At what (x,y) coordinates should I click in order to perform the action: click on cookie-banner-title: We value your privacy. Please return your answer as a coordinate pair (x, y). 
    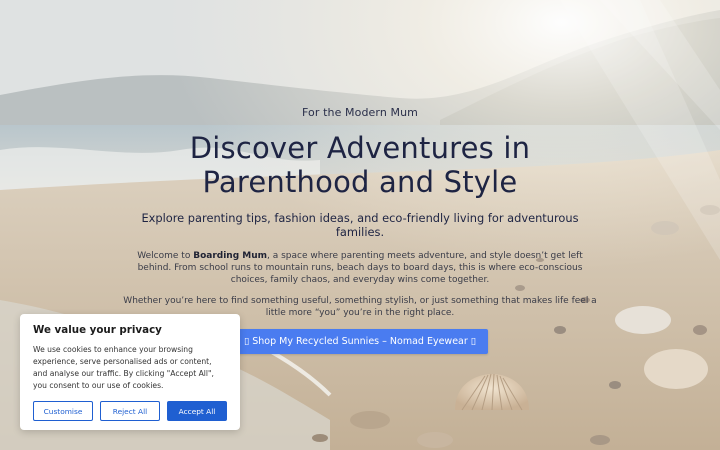
    Looking at the image, I should click on (97, 330).